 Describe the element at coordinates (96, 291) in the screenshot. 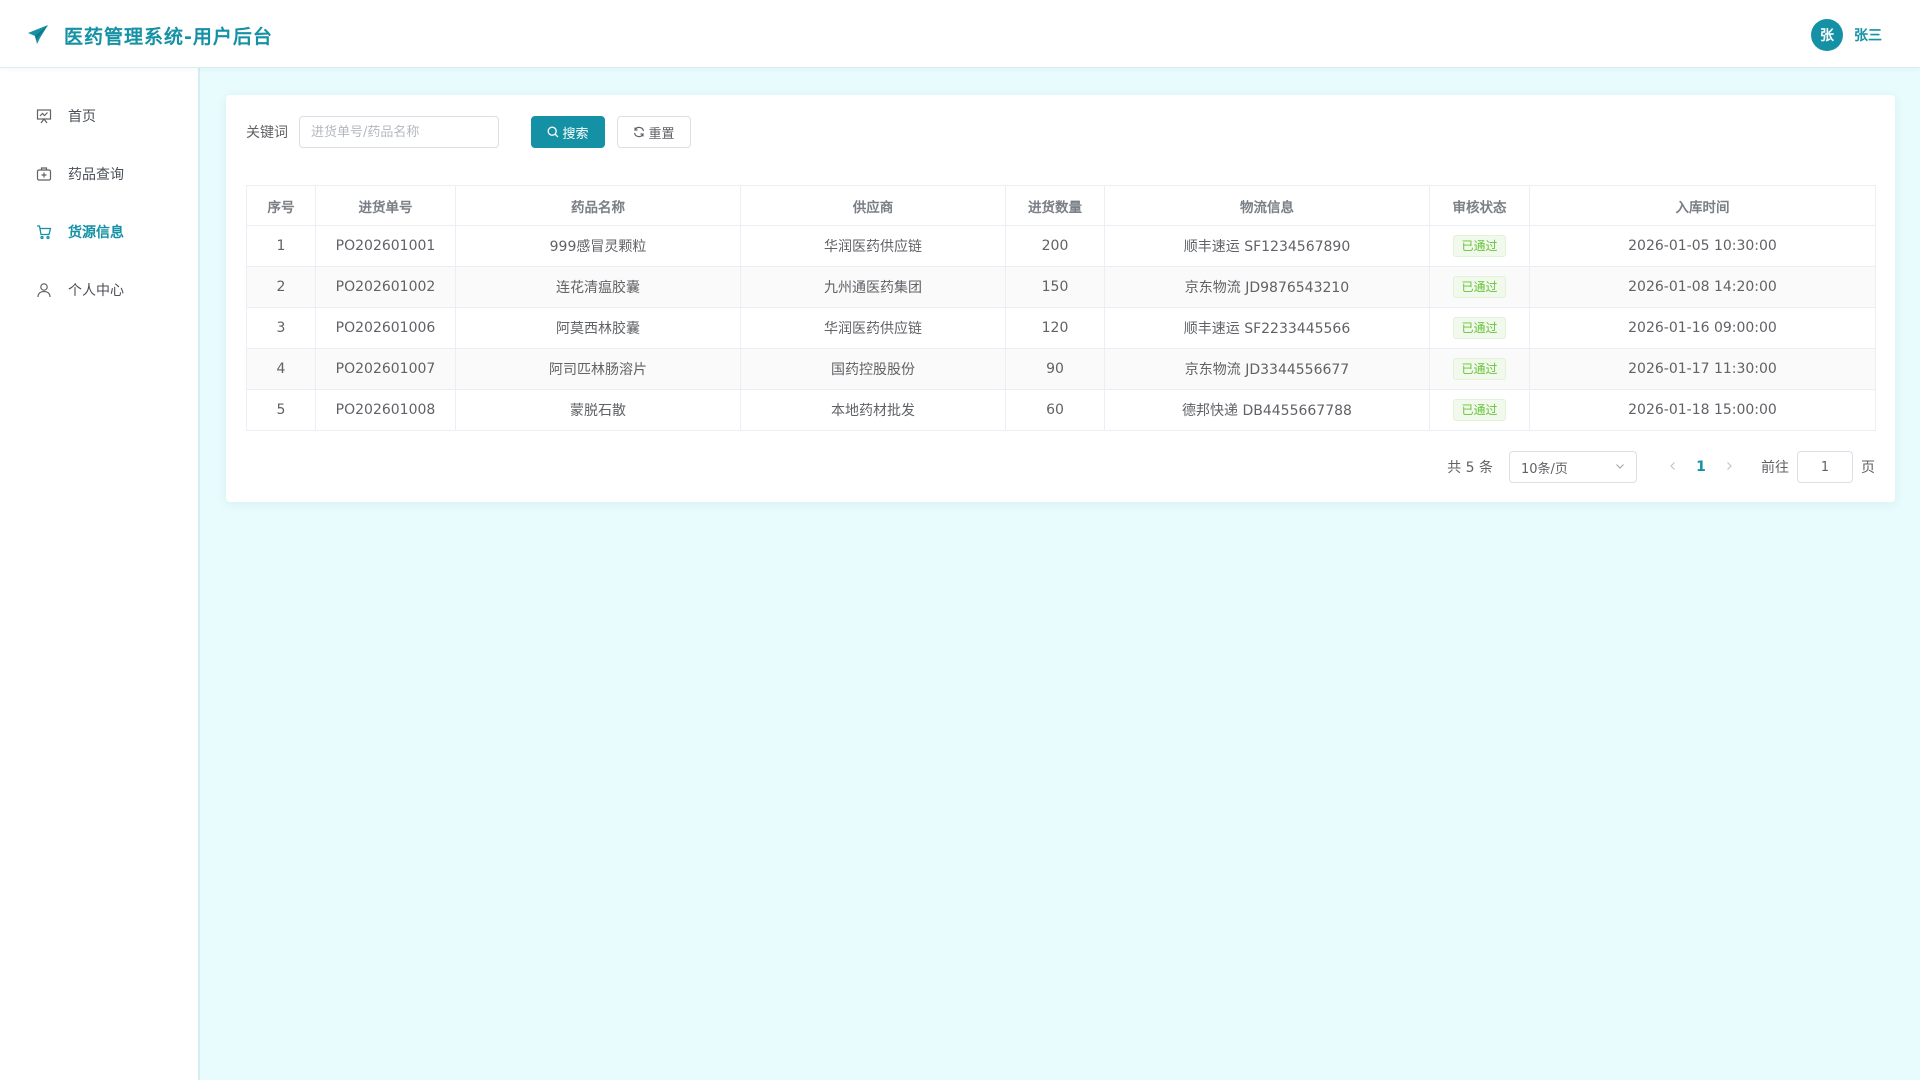

I see `sidebar-item-label: 个人中心` at that location.